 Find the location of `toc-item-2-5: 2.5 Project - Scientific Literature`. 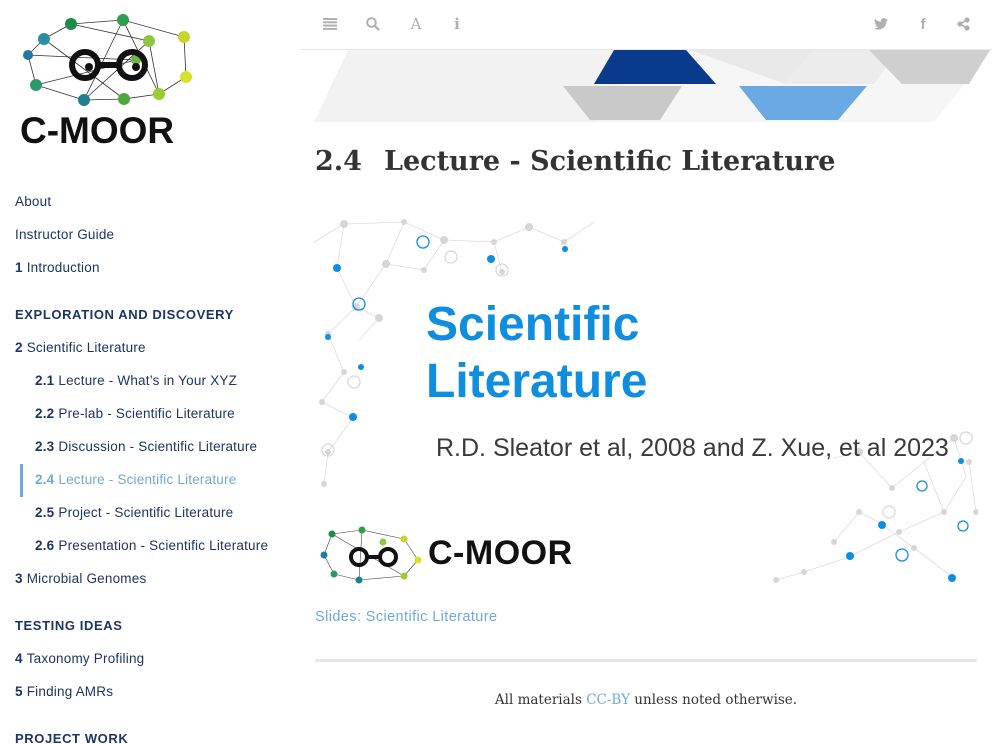

toc-item-2-5: 2.5 Project - Scientific Literature is located at coordinates (134, 512).